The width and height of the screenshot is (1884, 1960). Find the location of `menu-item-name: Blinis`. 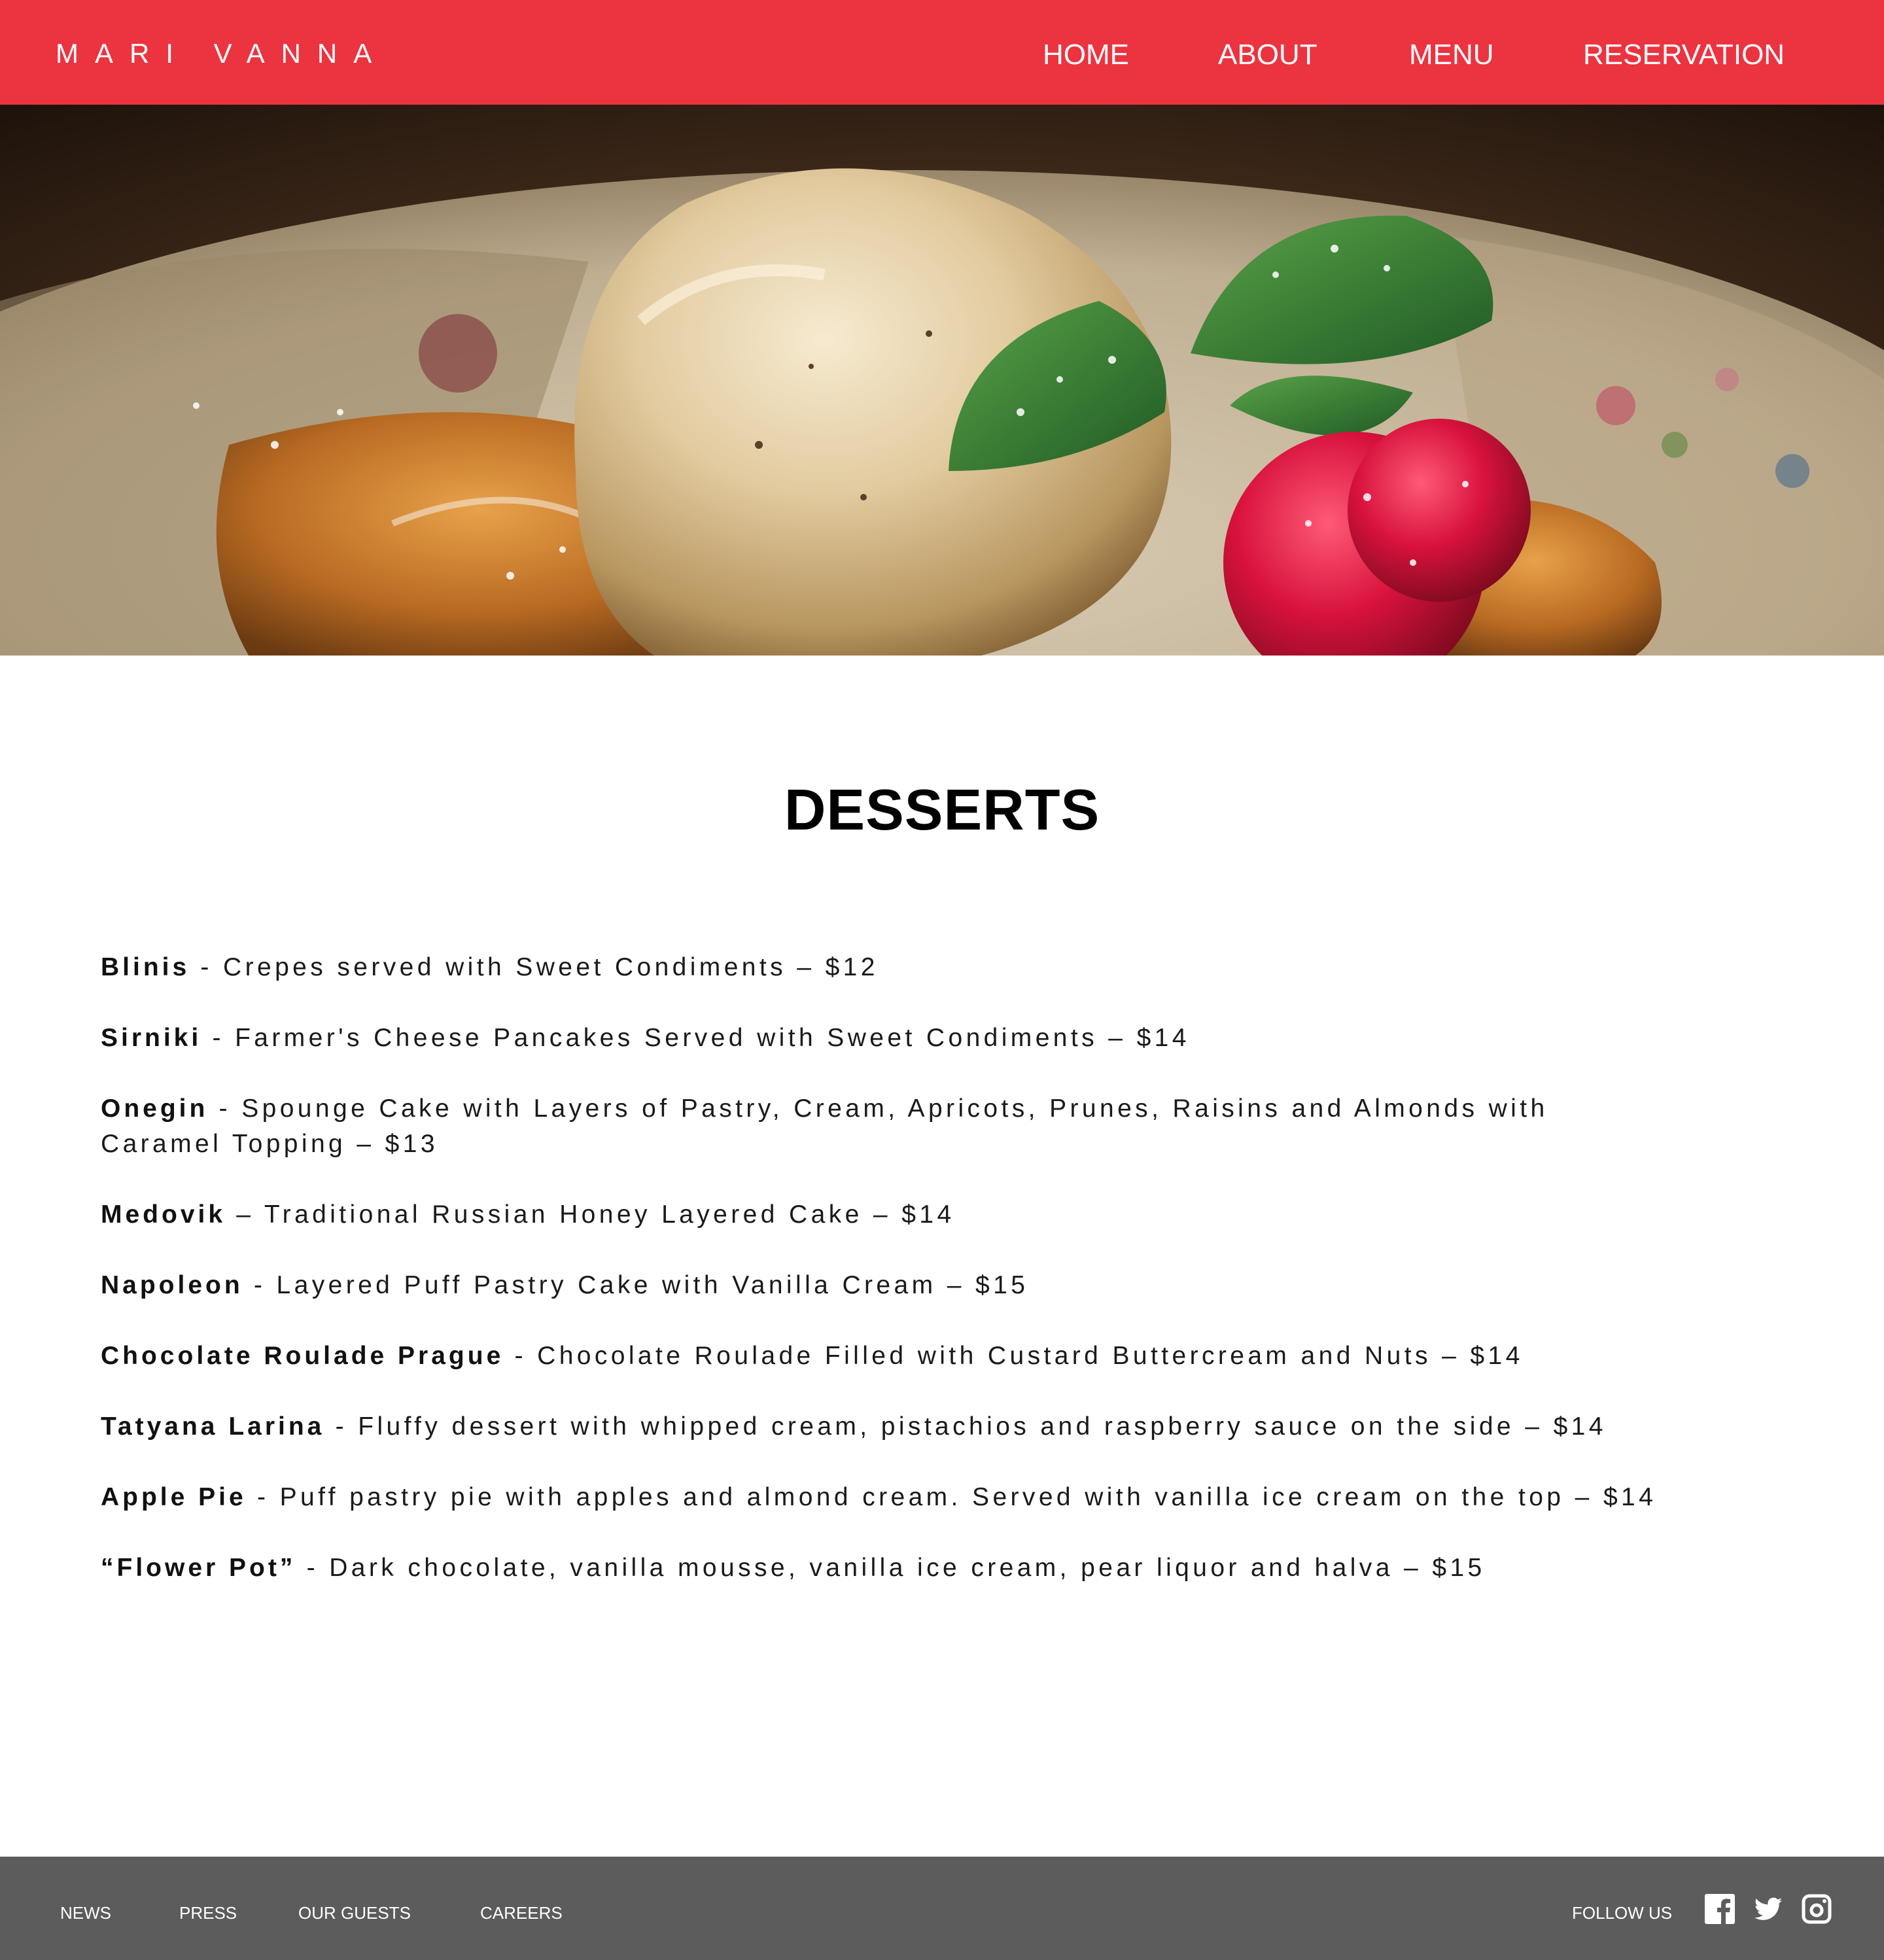

menu-item-name: Blinis is located at coordinates (145, 967).